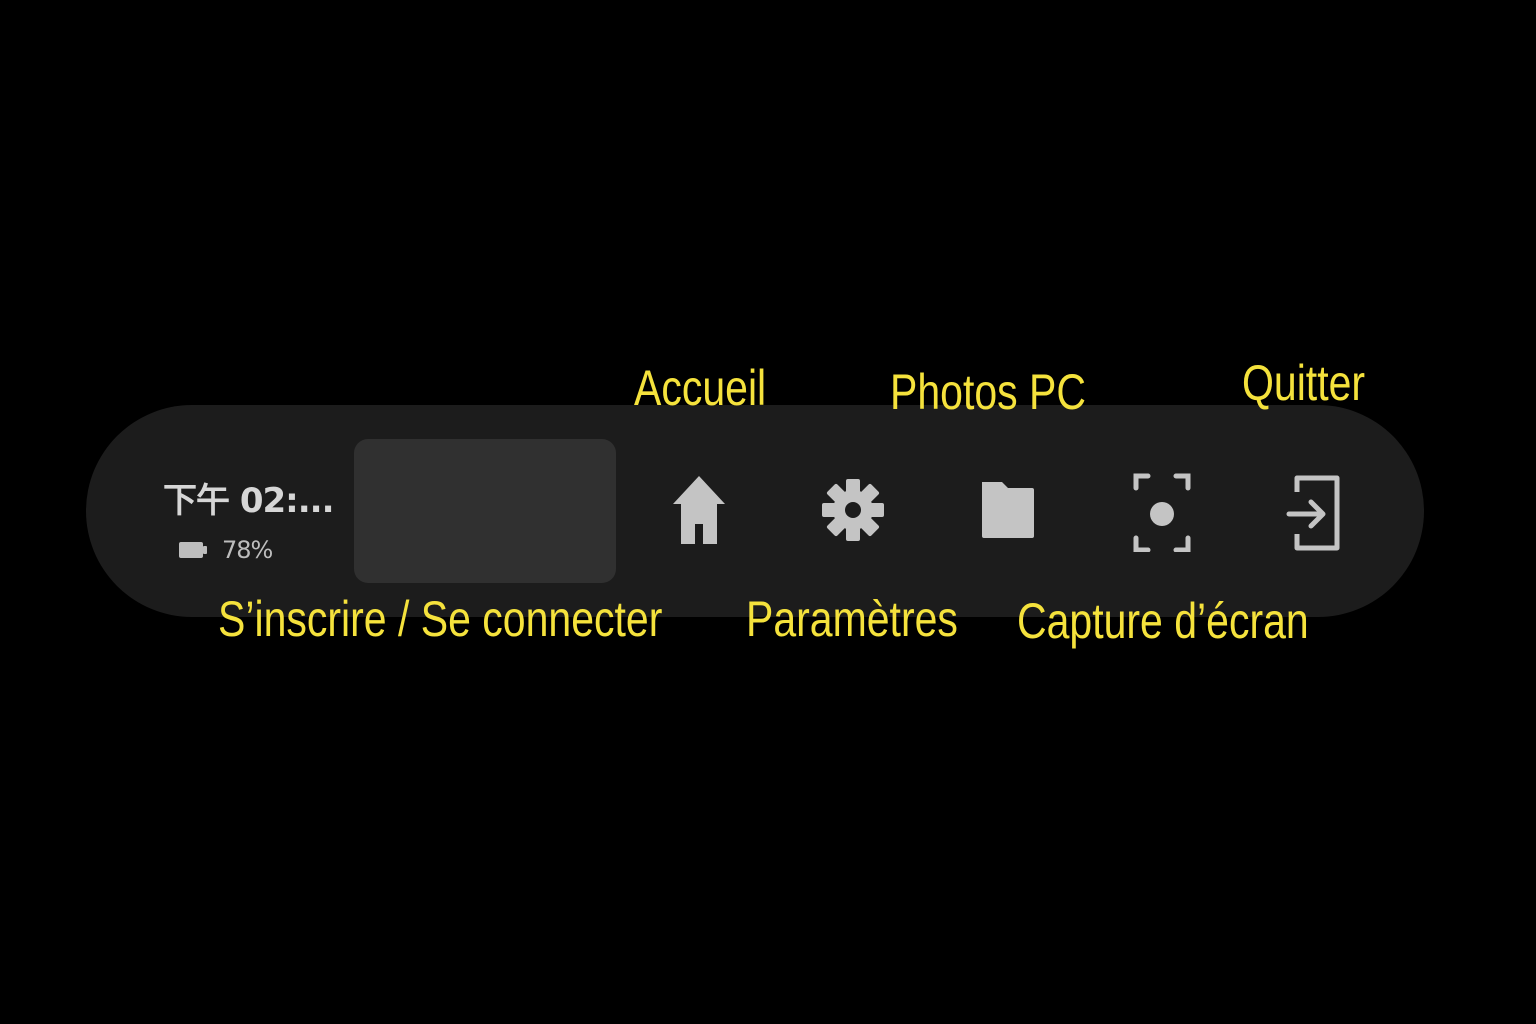 This screenshot has width=1536, height=1024. What do you see at coordinates (852, 619) in the screenshot?
I see `settings-callout: Paramètres` at bounding box center [852, 619].